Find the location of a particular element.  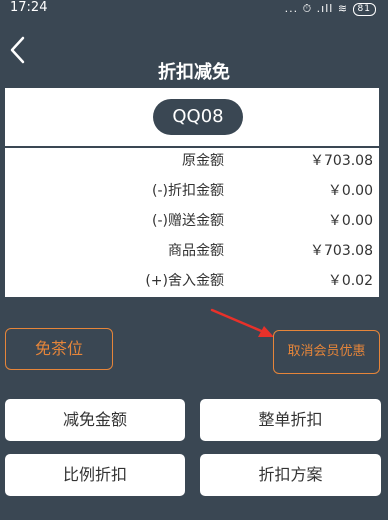

annotation-arrow-icon is located at coordinates (242, 322).